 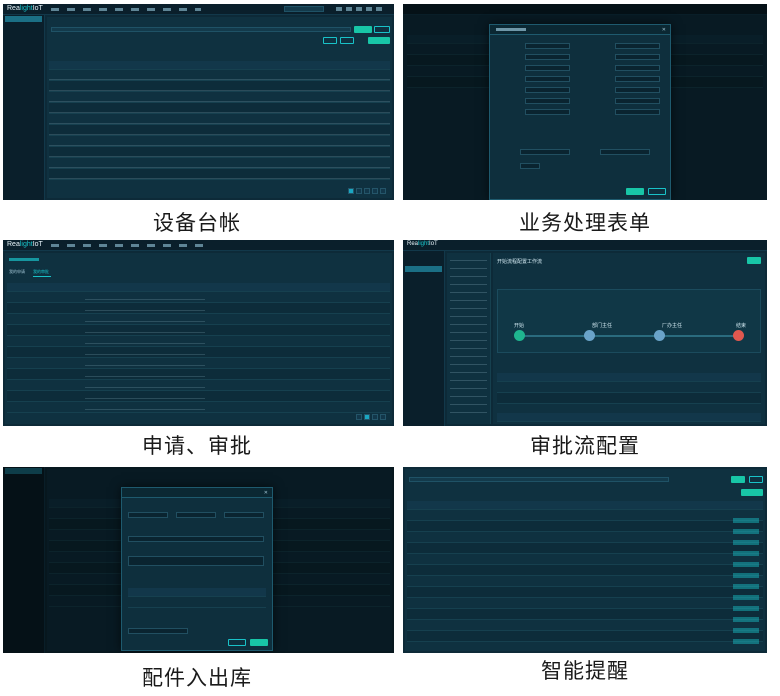 I want to click on small-field, so click(x=530, y=166).